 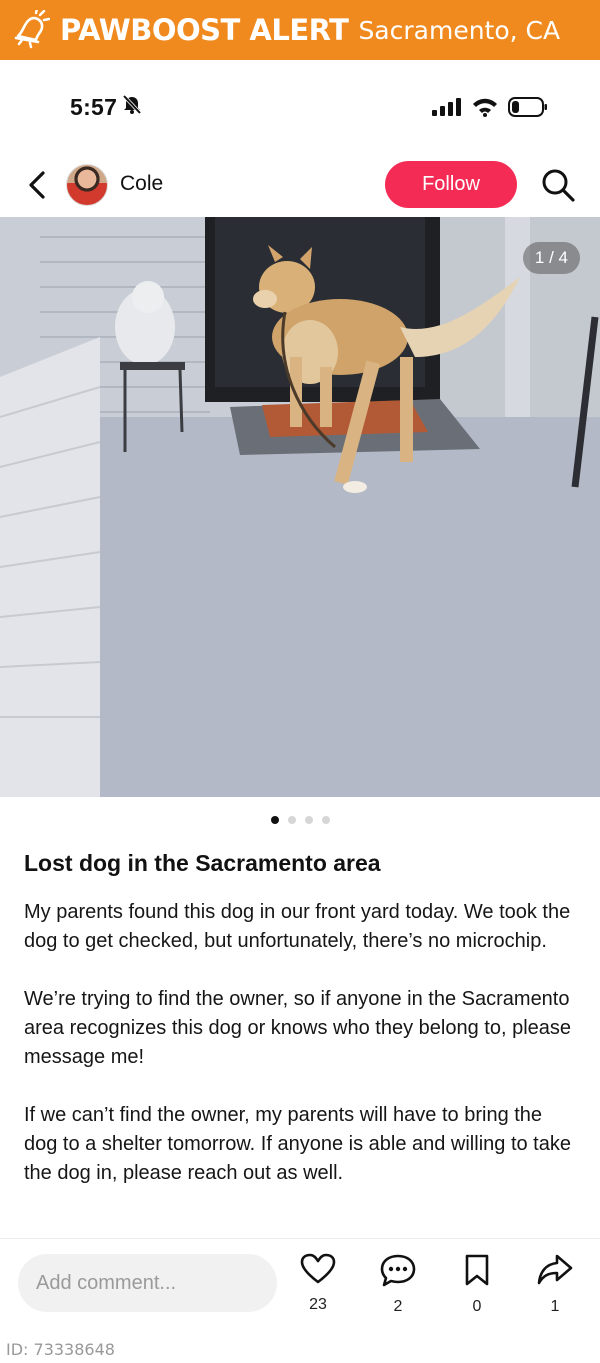 What do you see at coordinates (485, 109) in the screenshot?
I see `wifi-icon` at bounding box center [485, 109].